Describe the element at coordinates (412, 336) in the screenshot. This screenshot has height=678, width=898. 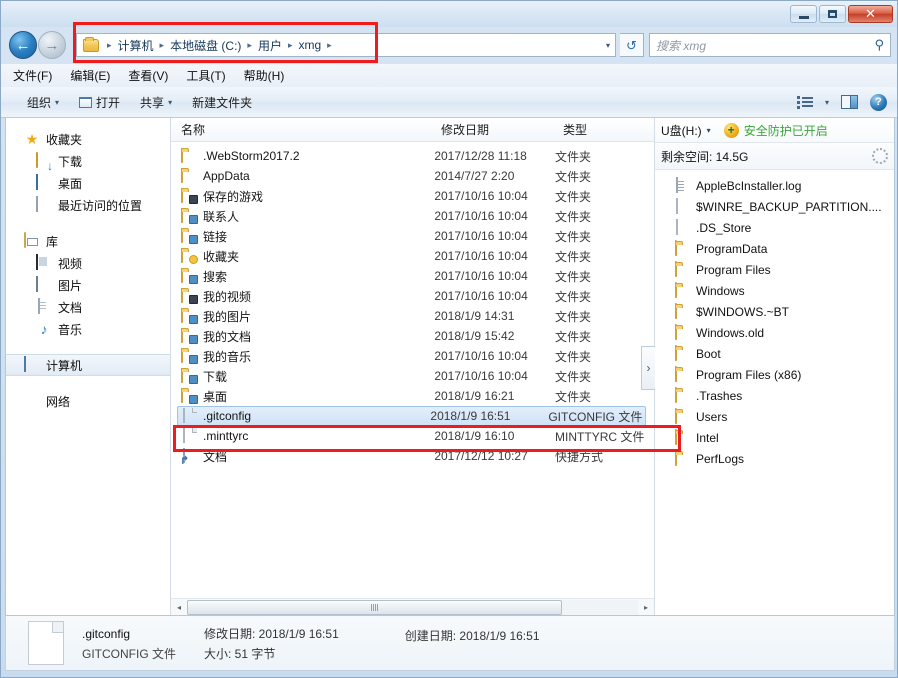
I see `table-row: 我的文档 2018/1/9 15:42 文件夹` at that location.